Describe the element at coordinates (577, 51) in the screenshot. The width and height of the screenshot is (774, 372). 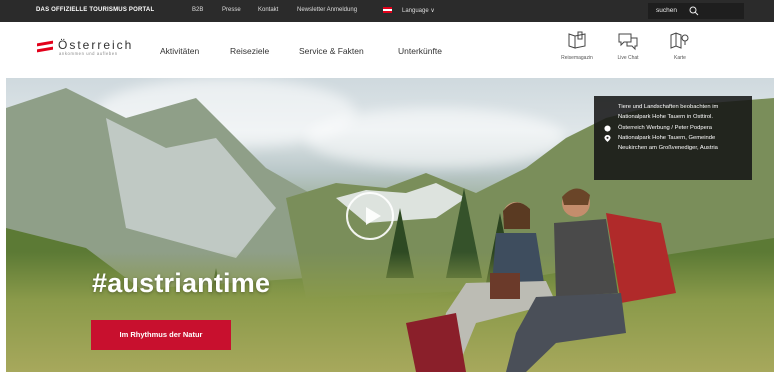
I see `tool-reisemagazin: Reisemagazin` at that location.